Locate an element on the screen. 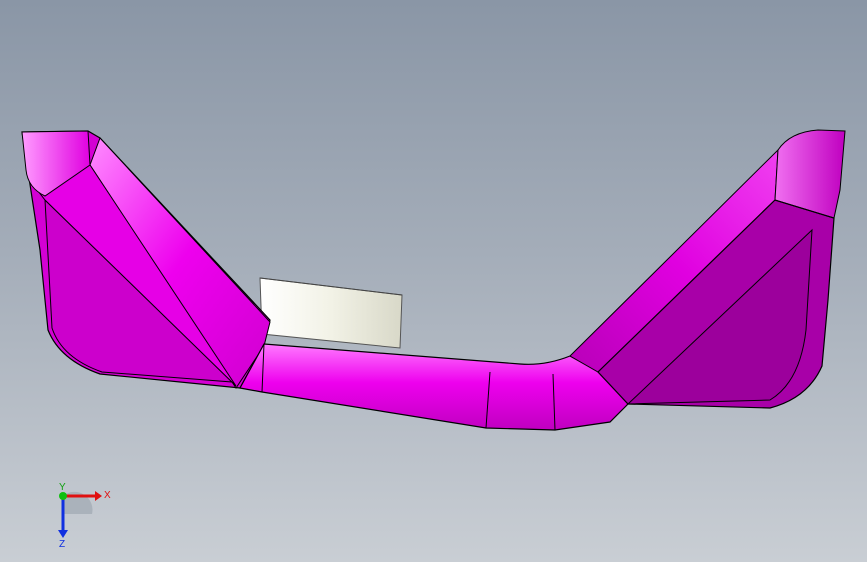  y-axis-label: Y is located at coordinates (62, 487).